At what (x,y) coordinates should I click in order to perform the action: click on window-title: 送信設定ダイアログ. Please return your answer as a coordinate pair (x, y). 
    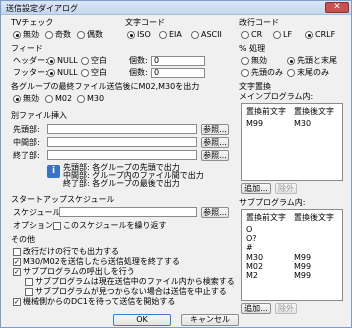
    Looking at the image, I should click on (42, 8).